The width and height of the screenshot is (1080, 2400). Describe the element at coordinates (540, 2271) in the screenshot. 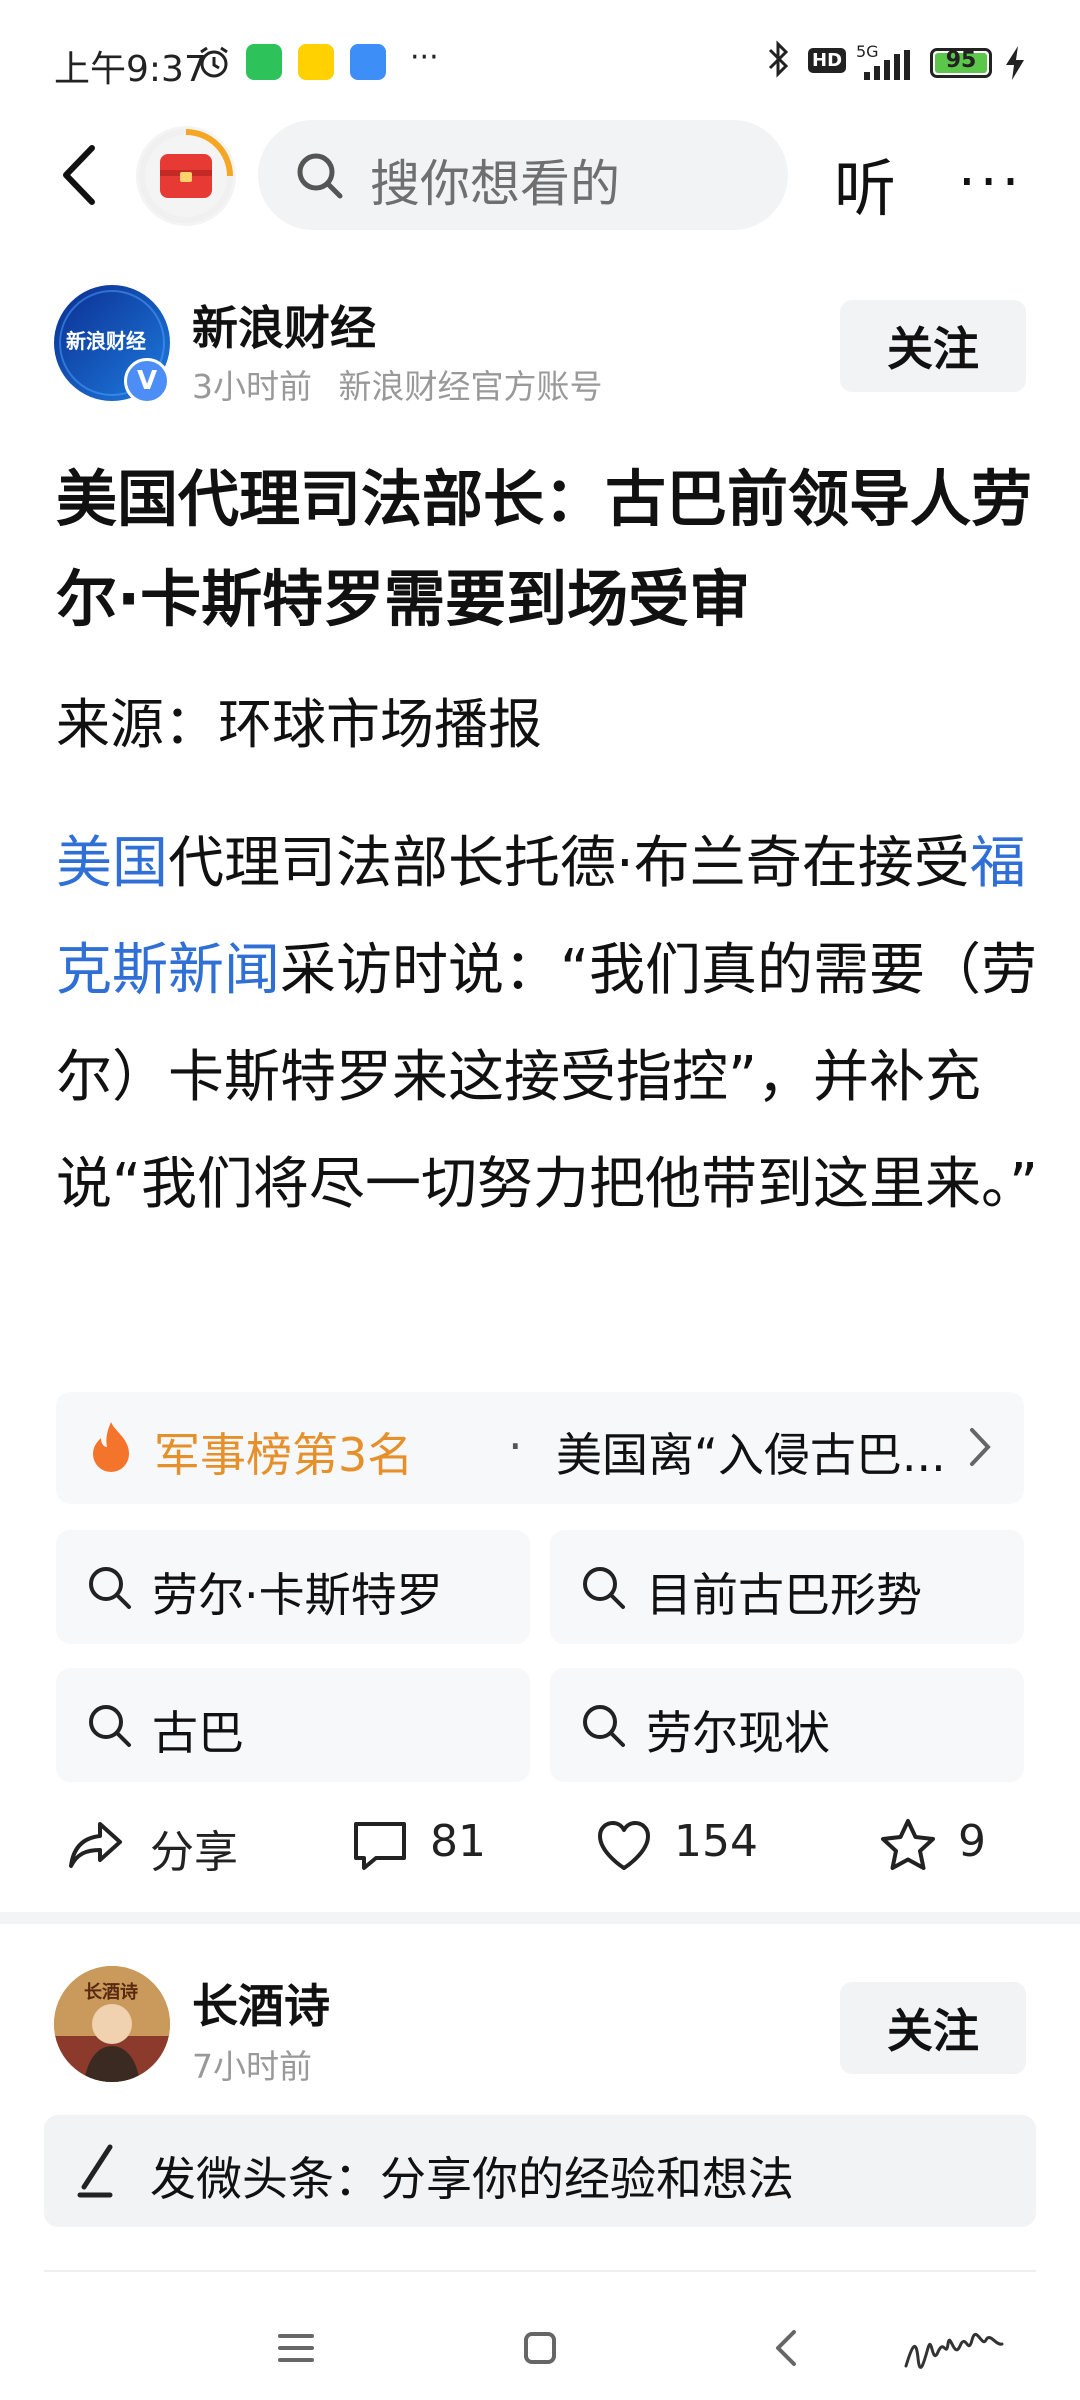

I see `bottom-divider` at that location.